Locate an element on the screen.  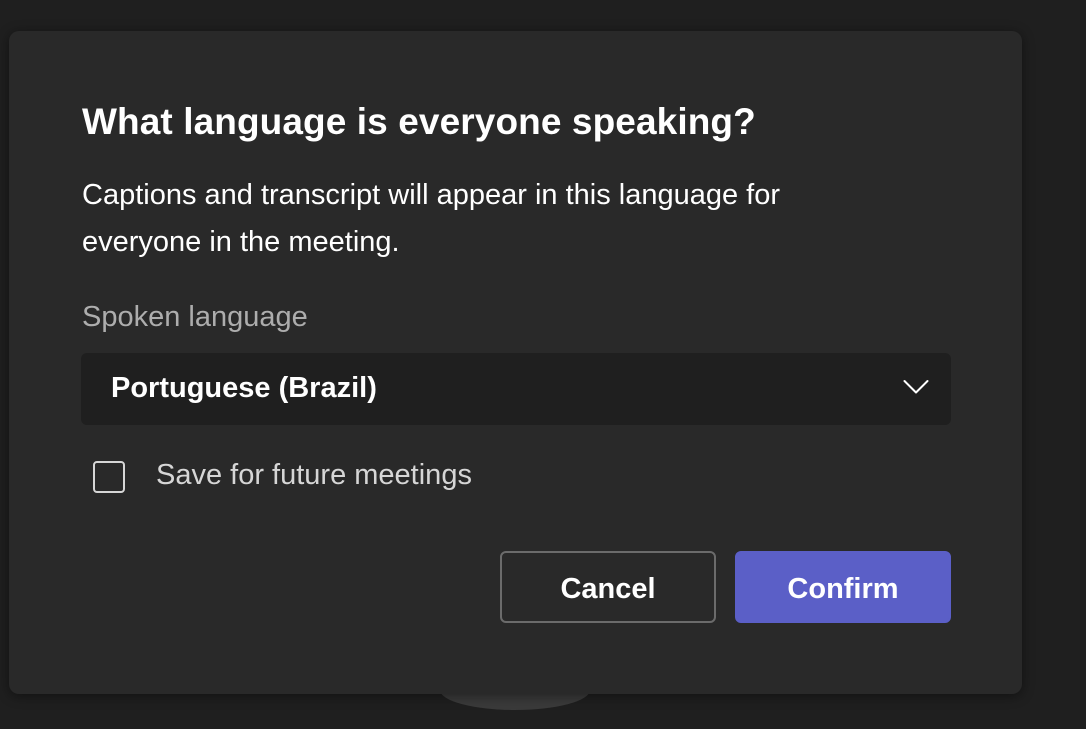
confirm-button: Confirm is located at coordinates (843, 587).